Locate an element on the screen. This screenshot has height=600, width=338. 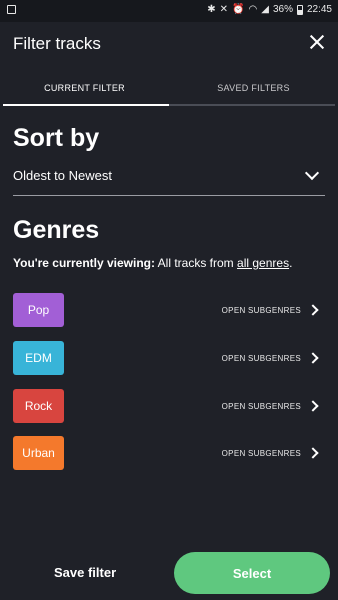
genre-row-rock: Rock OPEN SUBGENRES is located at coordinates (169, 406).